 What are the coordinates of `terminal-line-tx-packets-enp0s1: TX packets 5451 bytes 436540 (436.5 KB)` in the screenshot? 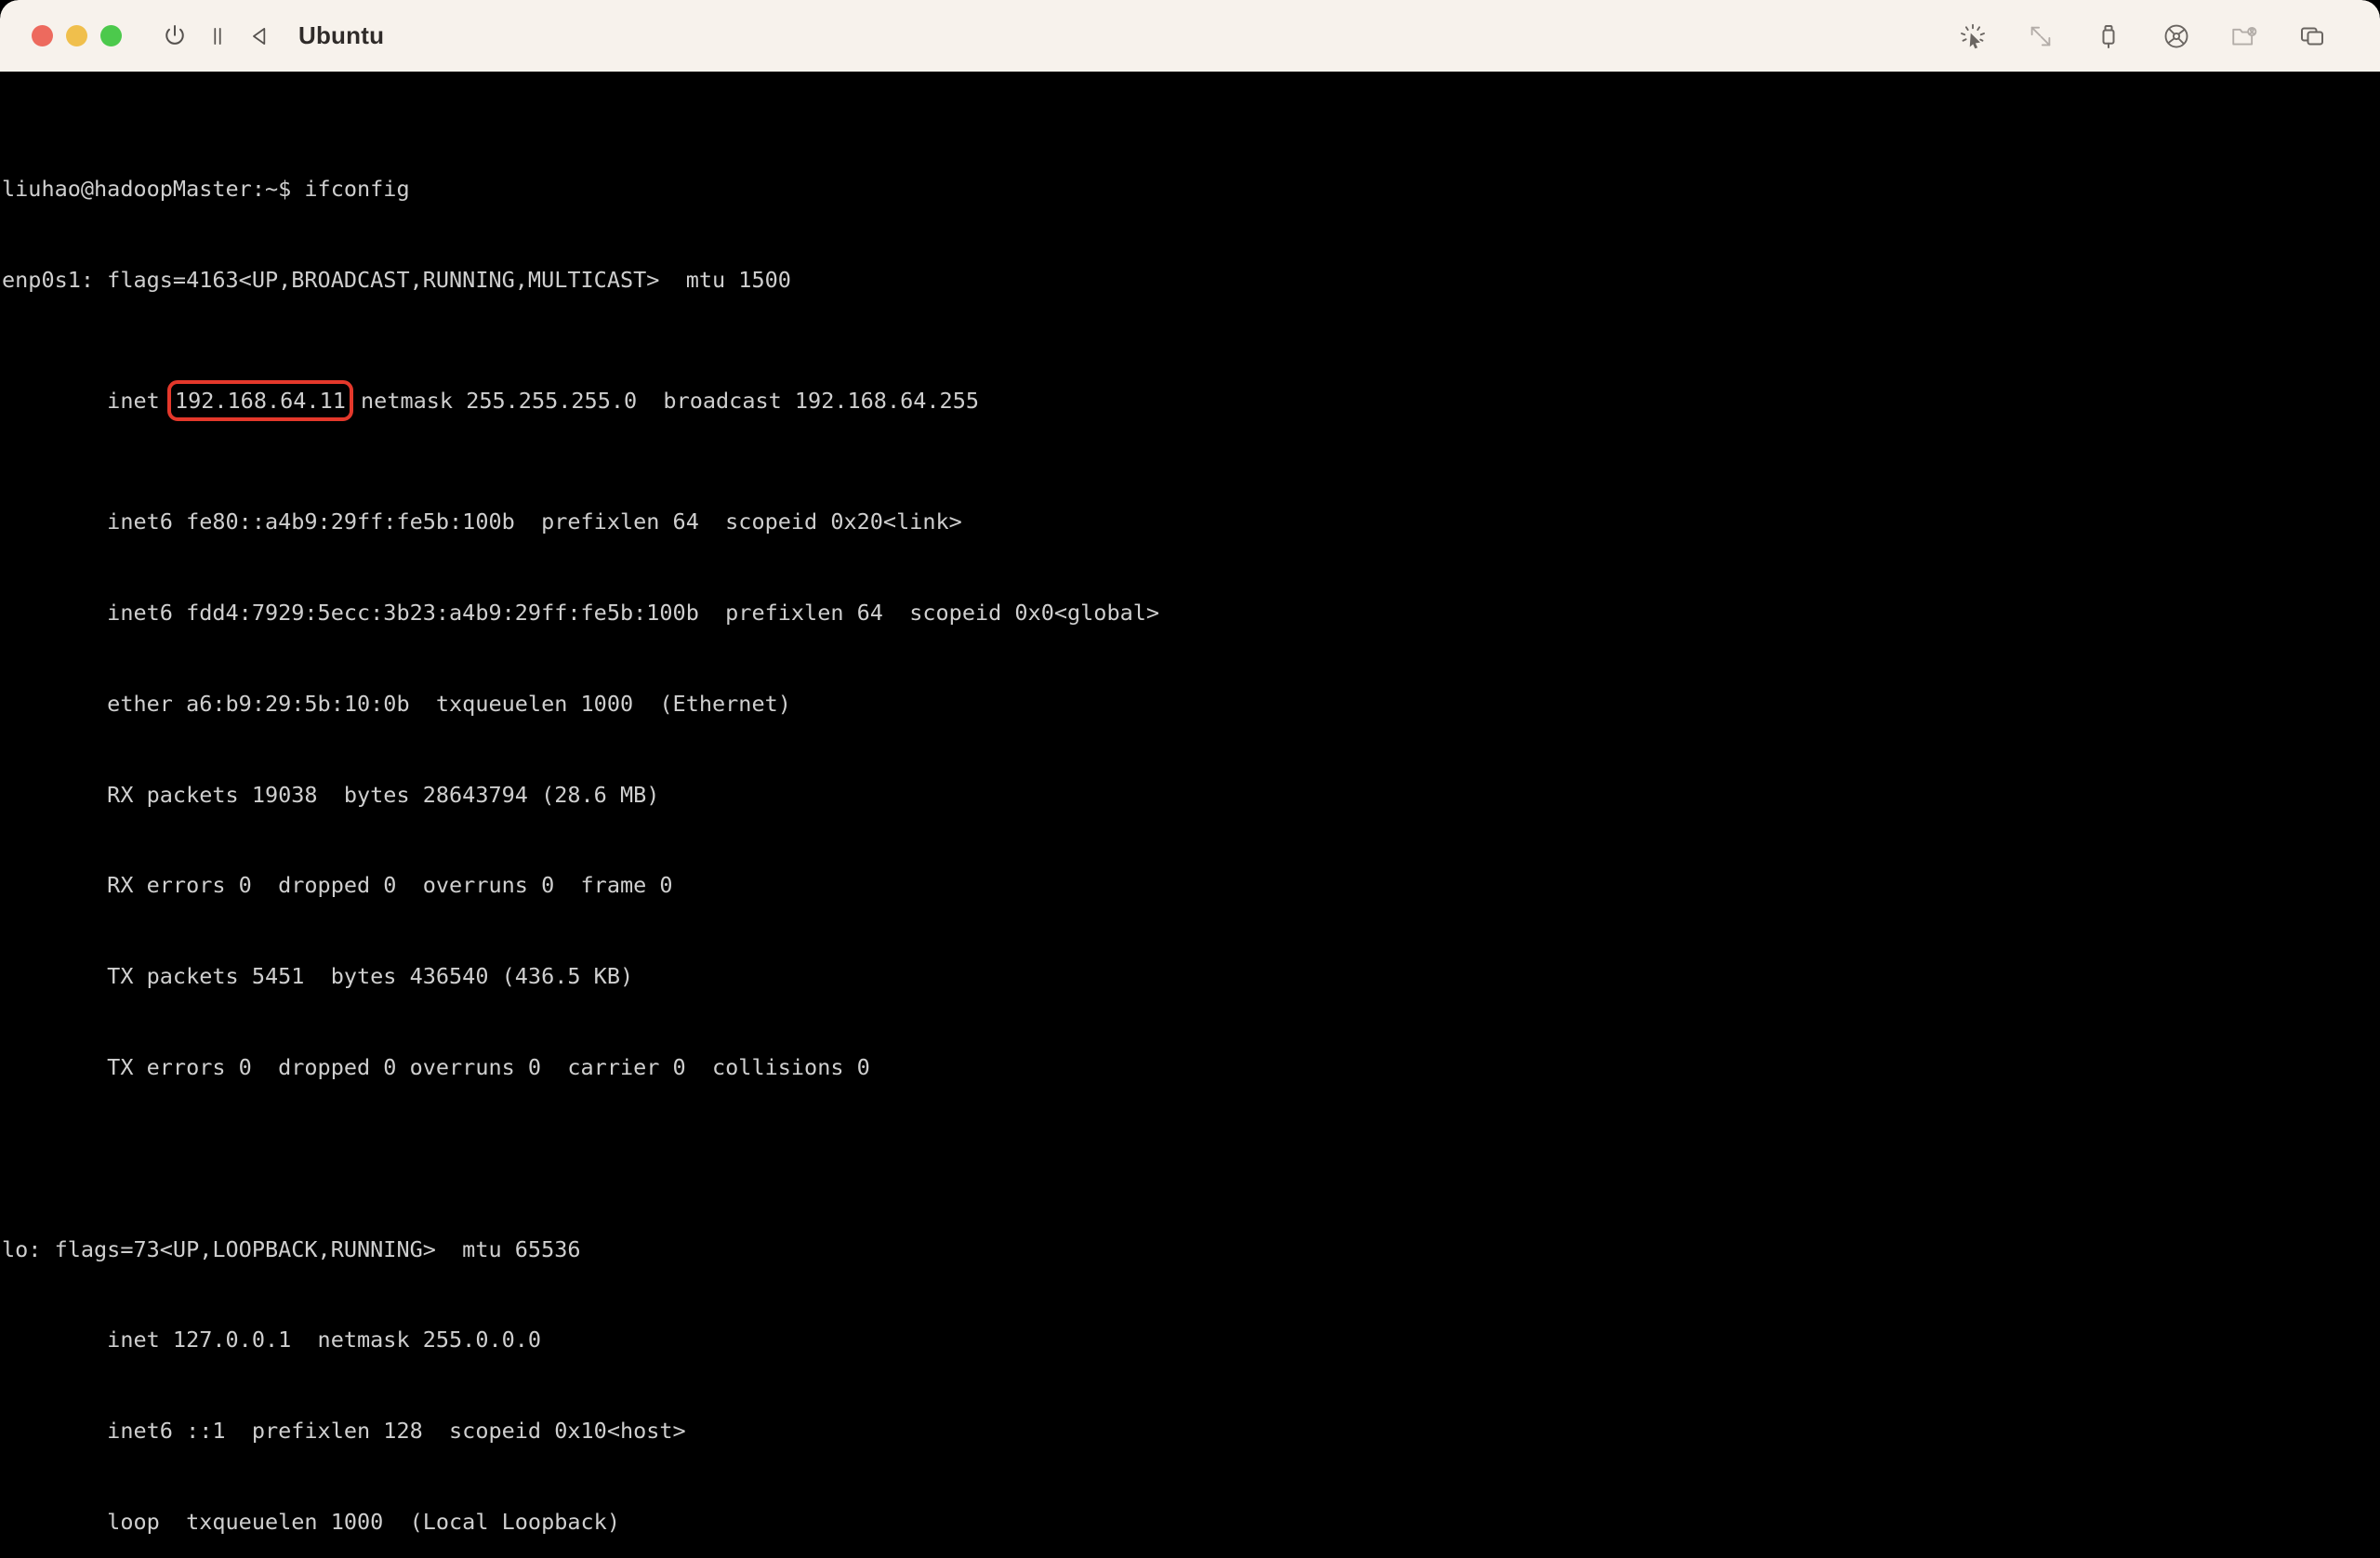 It's located at (318, 977).